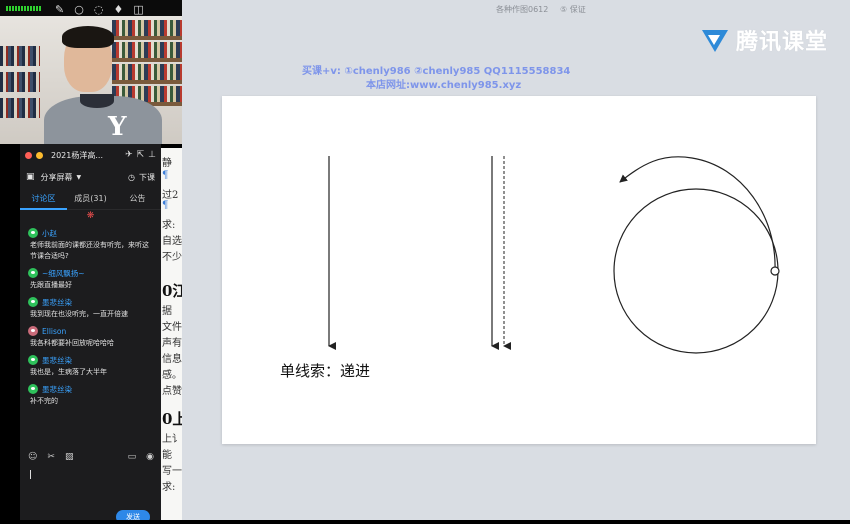 Image resolution: width=850 pixels, height=524 pixels. Describe the element at coordinates (325, 371) in the screenshot. I see `slide-label: 单线索：递进` at that location.